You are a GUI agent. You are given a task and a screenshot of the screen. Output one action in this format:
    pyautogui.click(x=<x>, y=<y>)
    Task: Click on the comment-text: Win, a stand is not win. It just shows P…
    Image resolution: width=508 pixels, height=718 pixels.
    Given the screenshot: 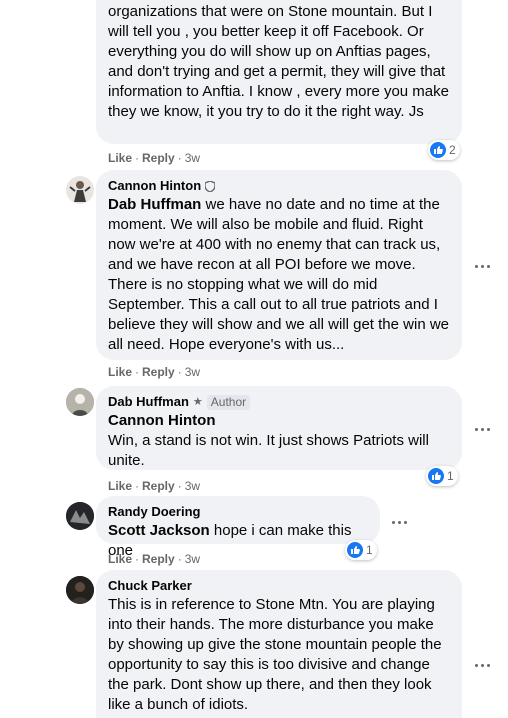 What is the action you would take?
    pyautogui.click(x=268, y=450)
    